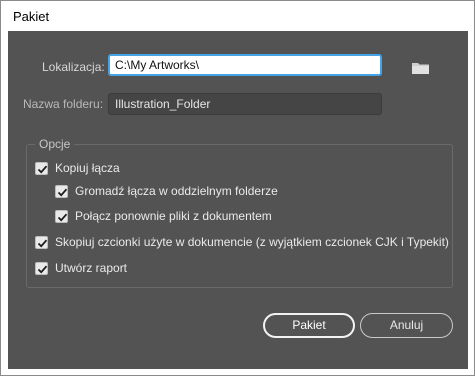 The height and width of the screenshot is (376, 475). Describe the element at coordinates (91, 268) in the screenshot. I see `option-label: Utwórz raport` at that location.